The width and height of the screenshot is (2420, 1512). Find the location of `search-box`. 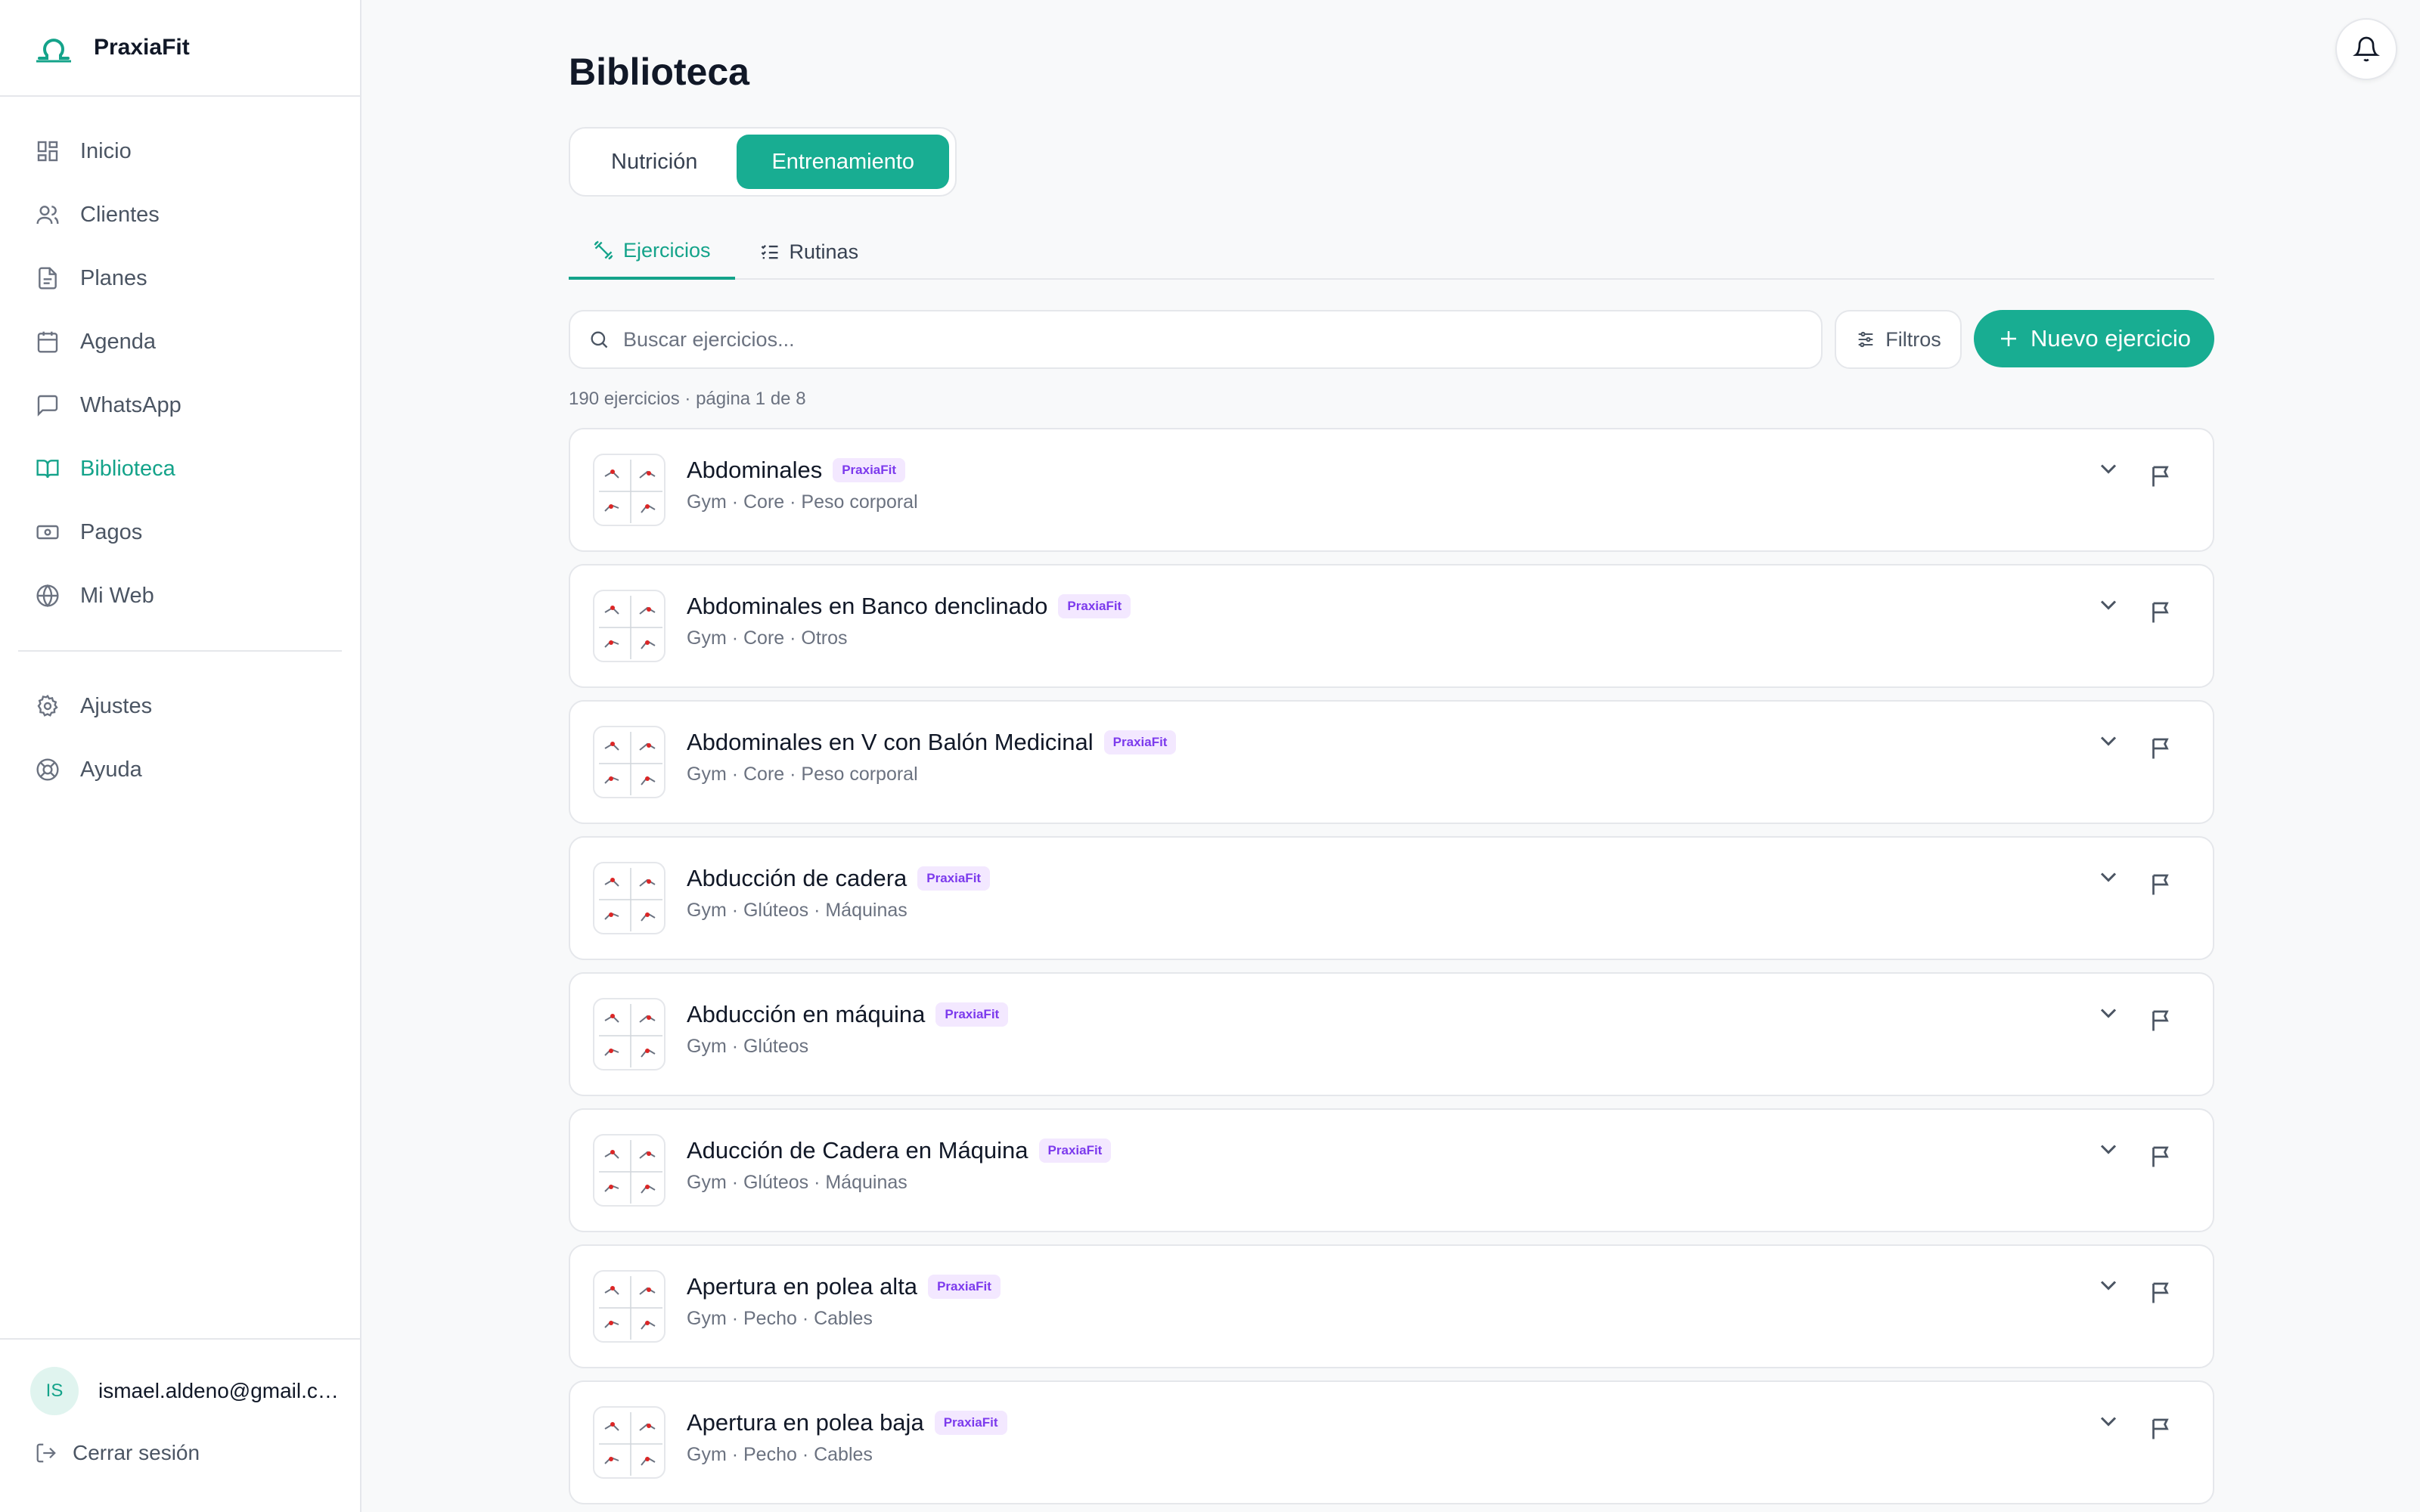

search-box is located at coordinates (1196, 339).